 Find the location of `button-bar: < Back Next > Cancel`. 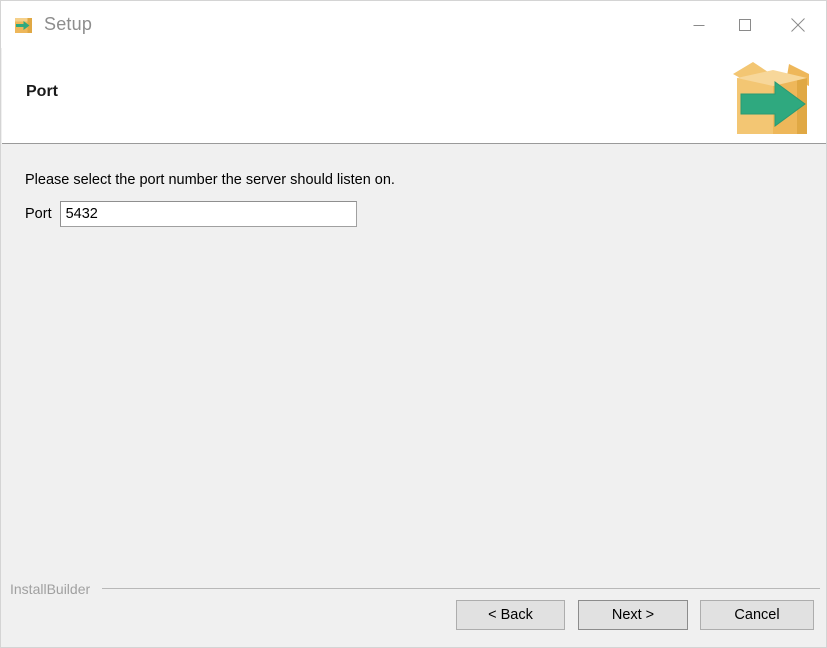

button-bar: < Back Next > Cancel is located at coordinates (414, 616).